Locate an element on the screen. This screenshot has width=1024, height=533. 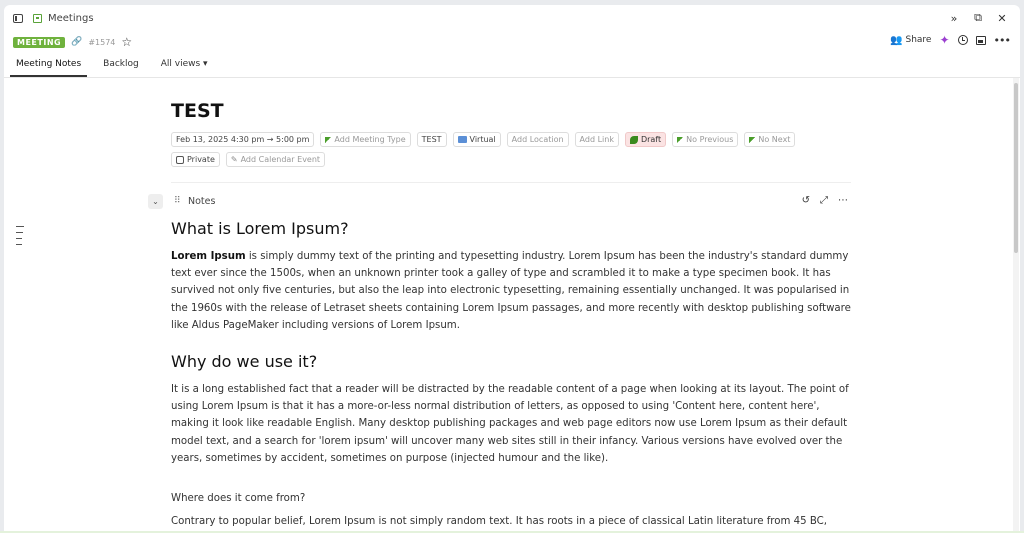
ai-sparkle-icon: ✦ is located at coordinates (944, 40).